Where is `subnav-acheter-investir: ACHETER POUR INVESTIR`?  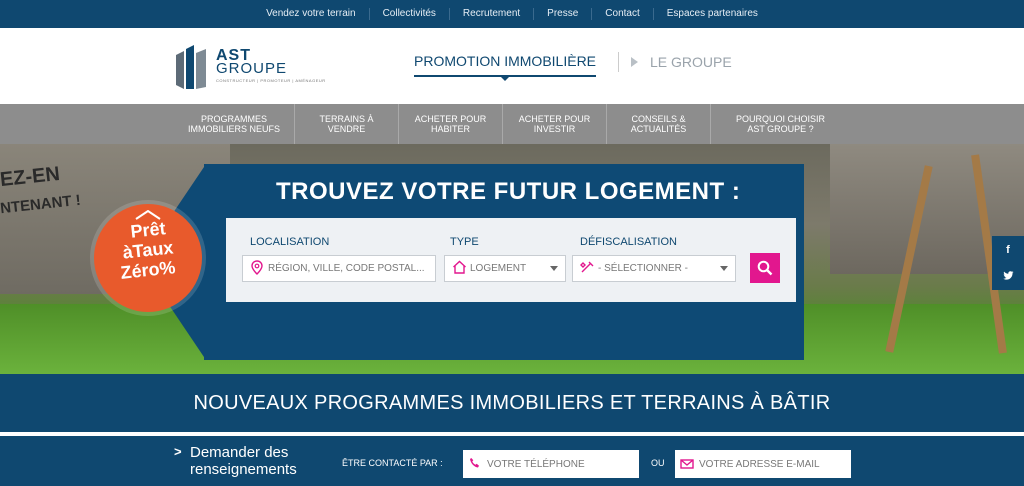 subnav-acheter-investir: ACHETER POUR INVESTIR is located at coordinates (554, 124).